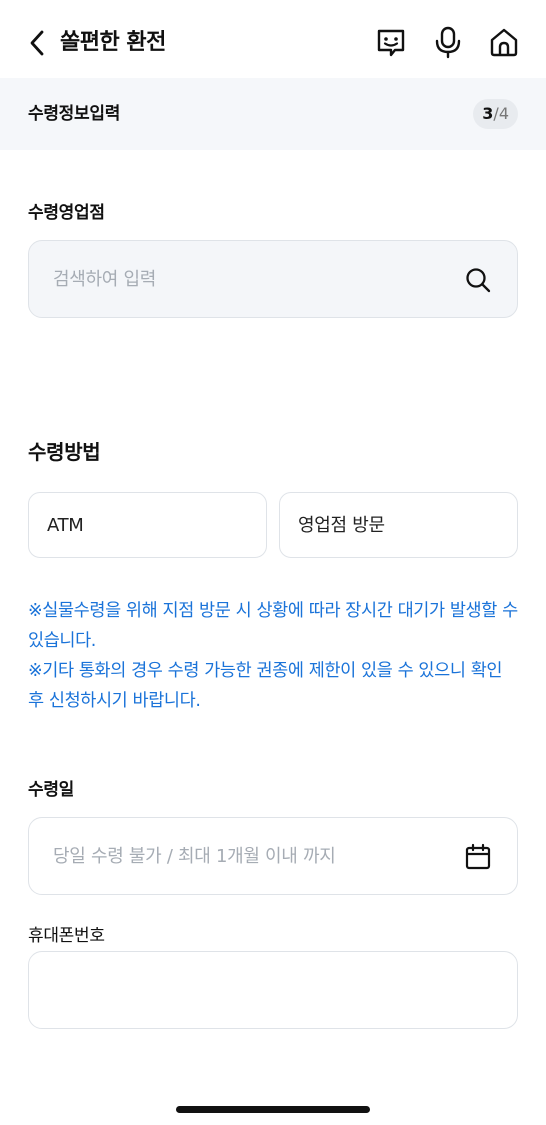 This screenshot has width=546, height=1125. Describe the element at coordinates (273, 990) in the screenshot. I see `phone-input` at that location.